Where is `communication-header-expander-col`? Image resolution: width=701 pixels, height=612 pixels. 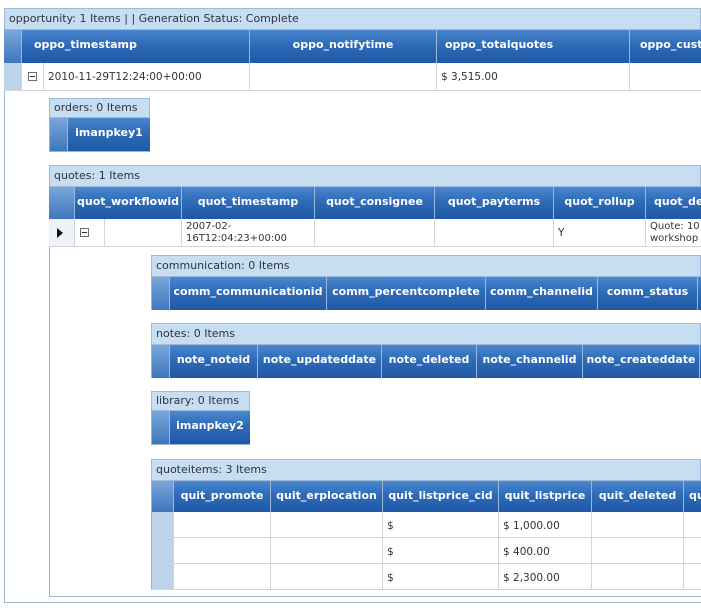
communication-header-expander-col is located at coordinates (161, 293).